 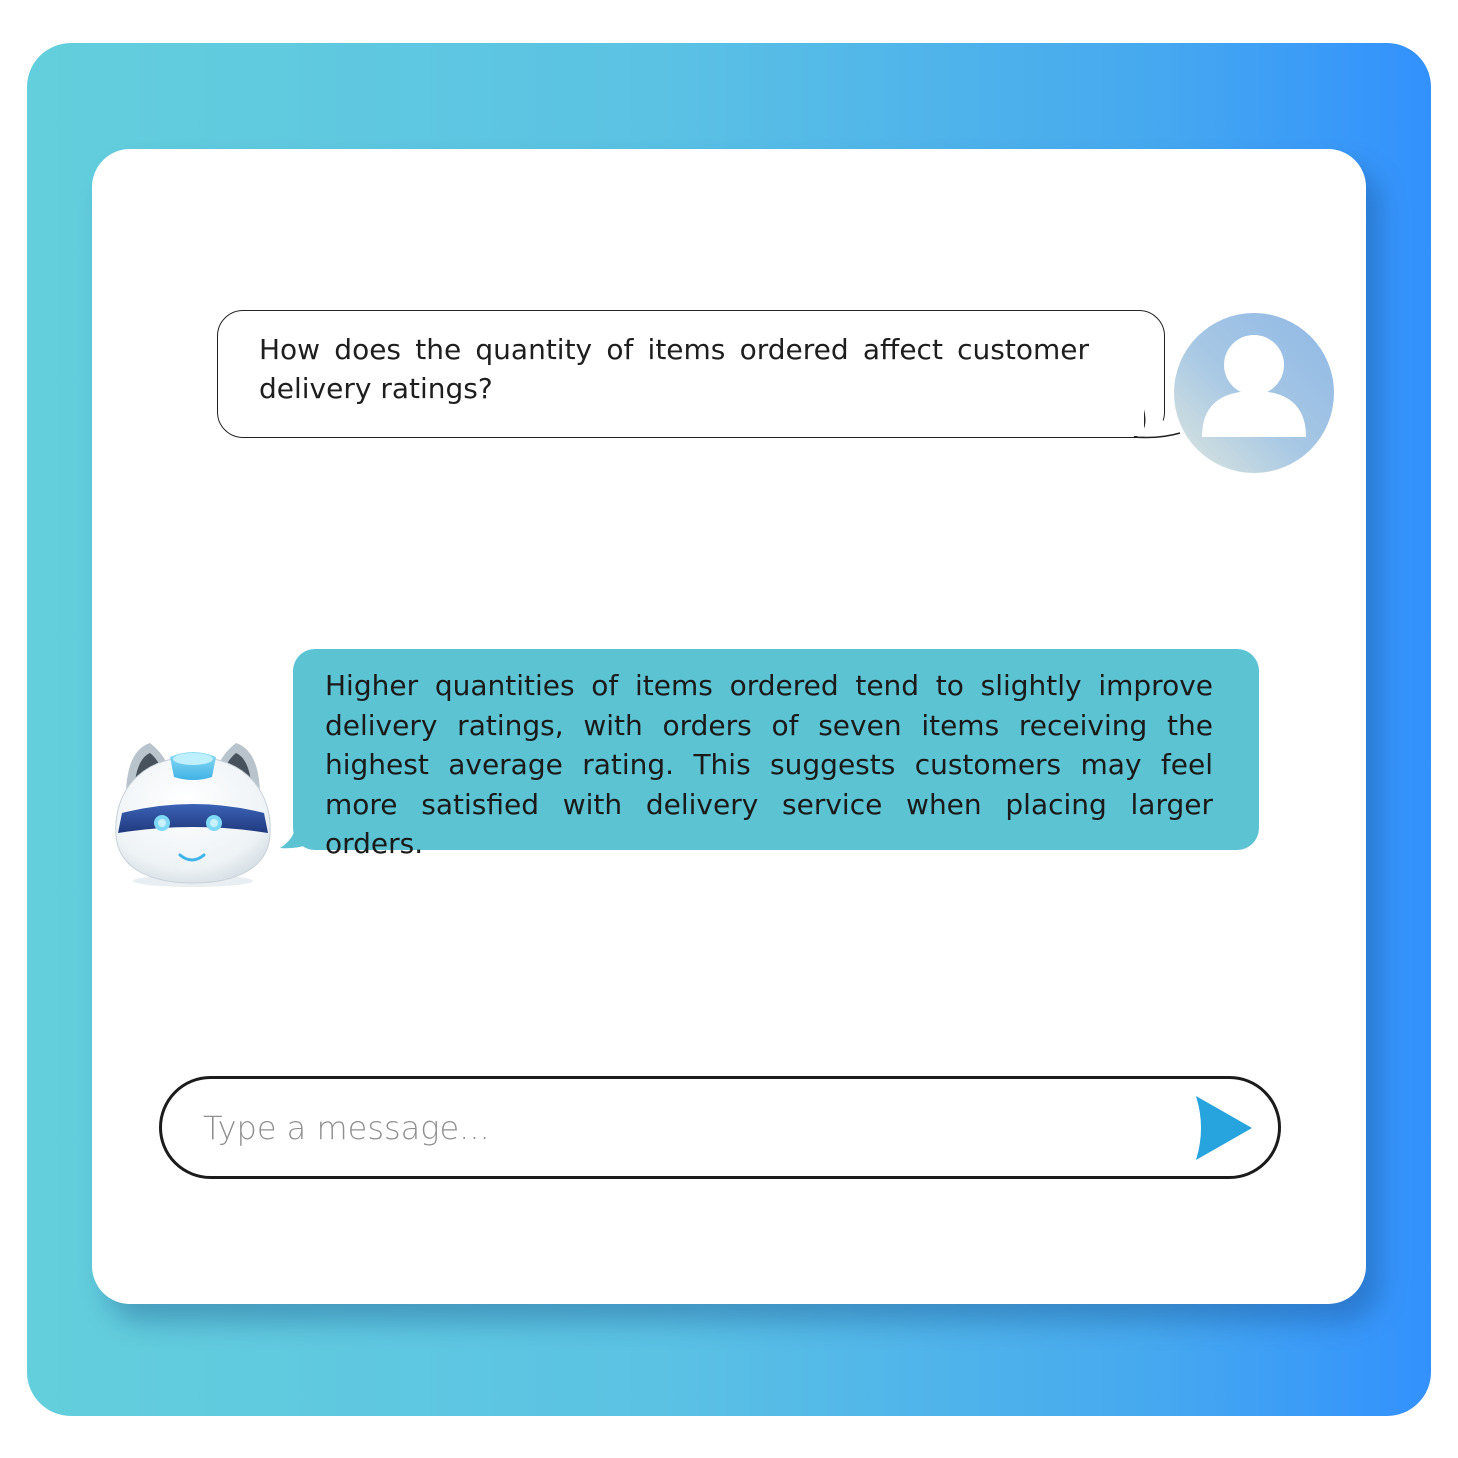 What do you see at coordinates (1254, 393) in the screenshot?
I see `user-avatar-icon` at bounding box center [1254, 393].